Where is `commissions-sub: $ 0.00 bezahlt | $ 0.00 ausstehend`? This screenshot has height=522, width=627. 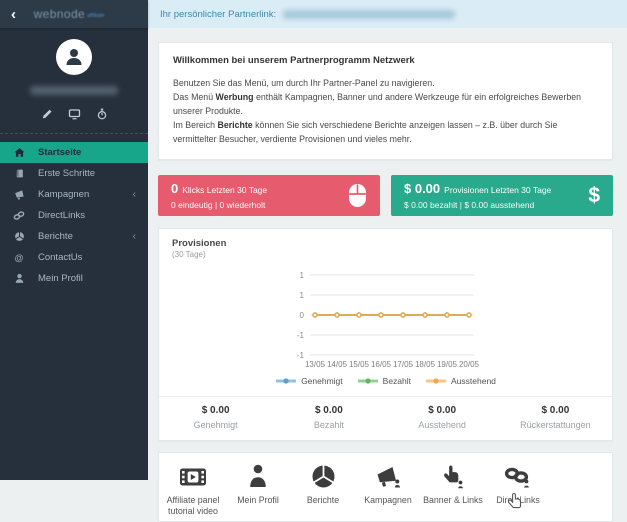 commissions-sub: $ 0.00 bezahlt | $ 0.00 ausstehend is located at coordinates (469, 205).